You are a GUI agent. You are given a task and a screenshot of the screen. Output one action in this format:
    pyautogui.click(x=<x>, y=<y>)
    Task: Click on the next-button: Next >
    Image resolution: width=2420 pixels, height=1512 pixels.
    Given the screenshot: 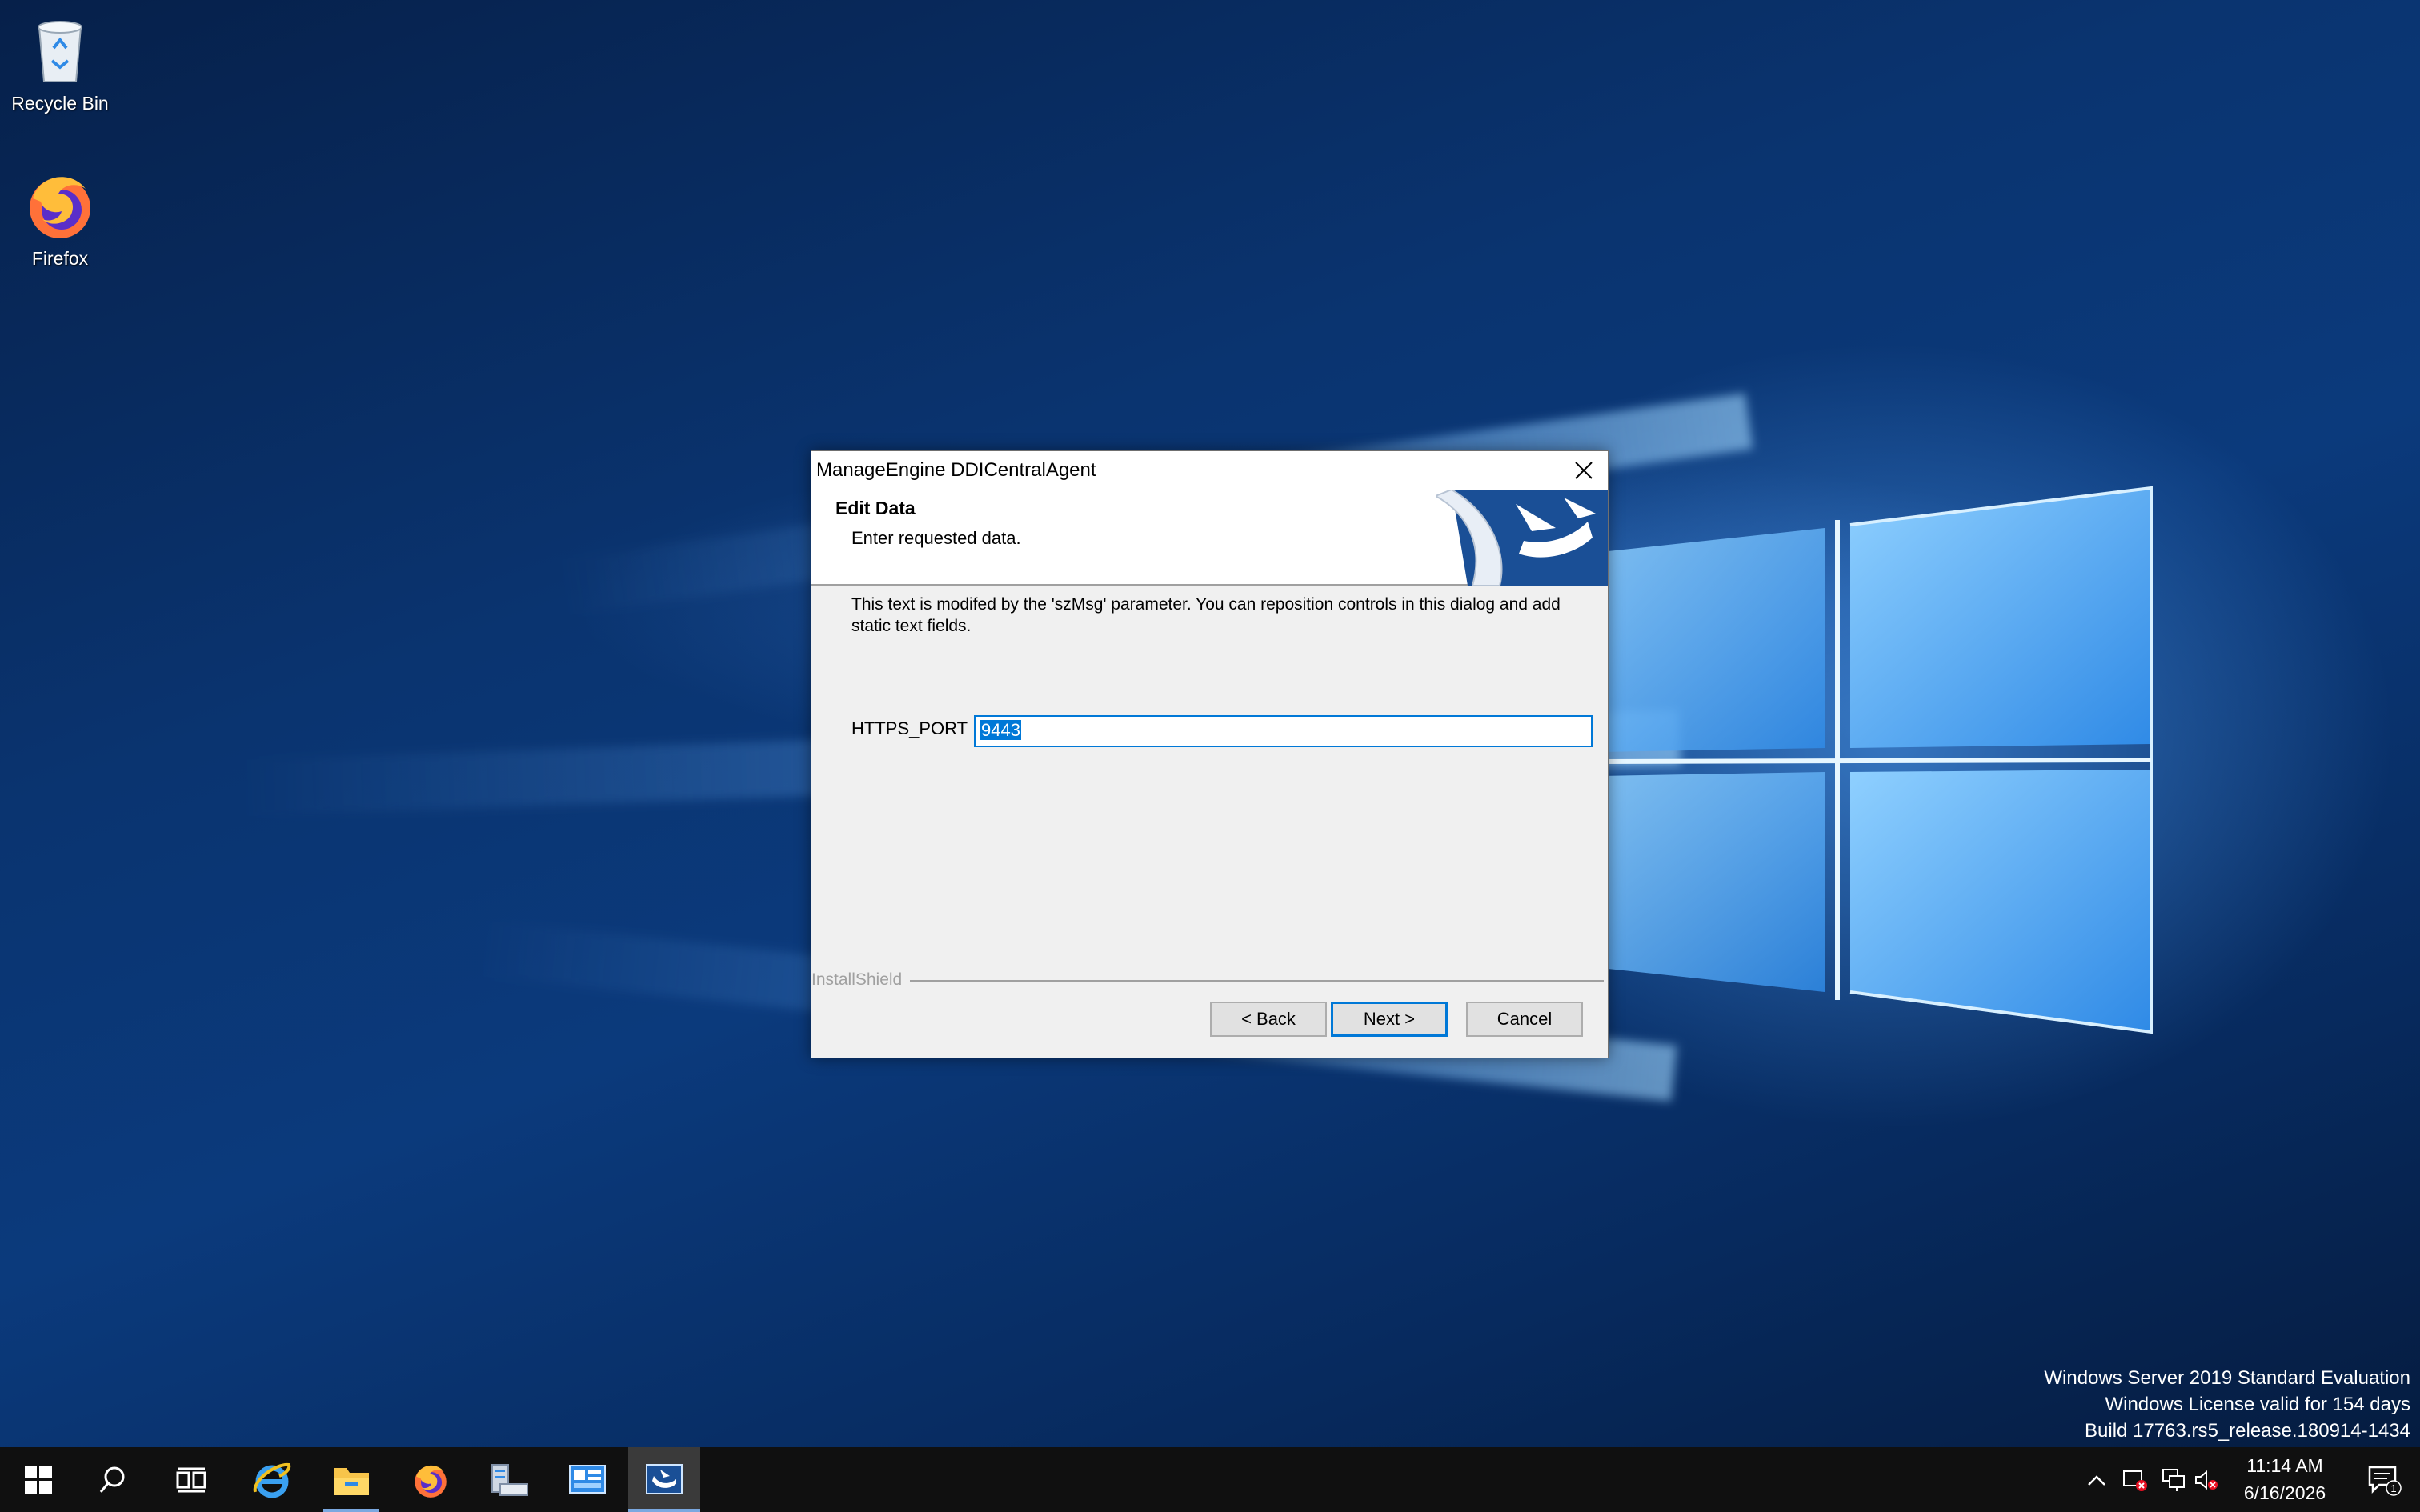 What is the action you would take?
    pyautogui.click(x=1389, y=1019)
    